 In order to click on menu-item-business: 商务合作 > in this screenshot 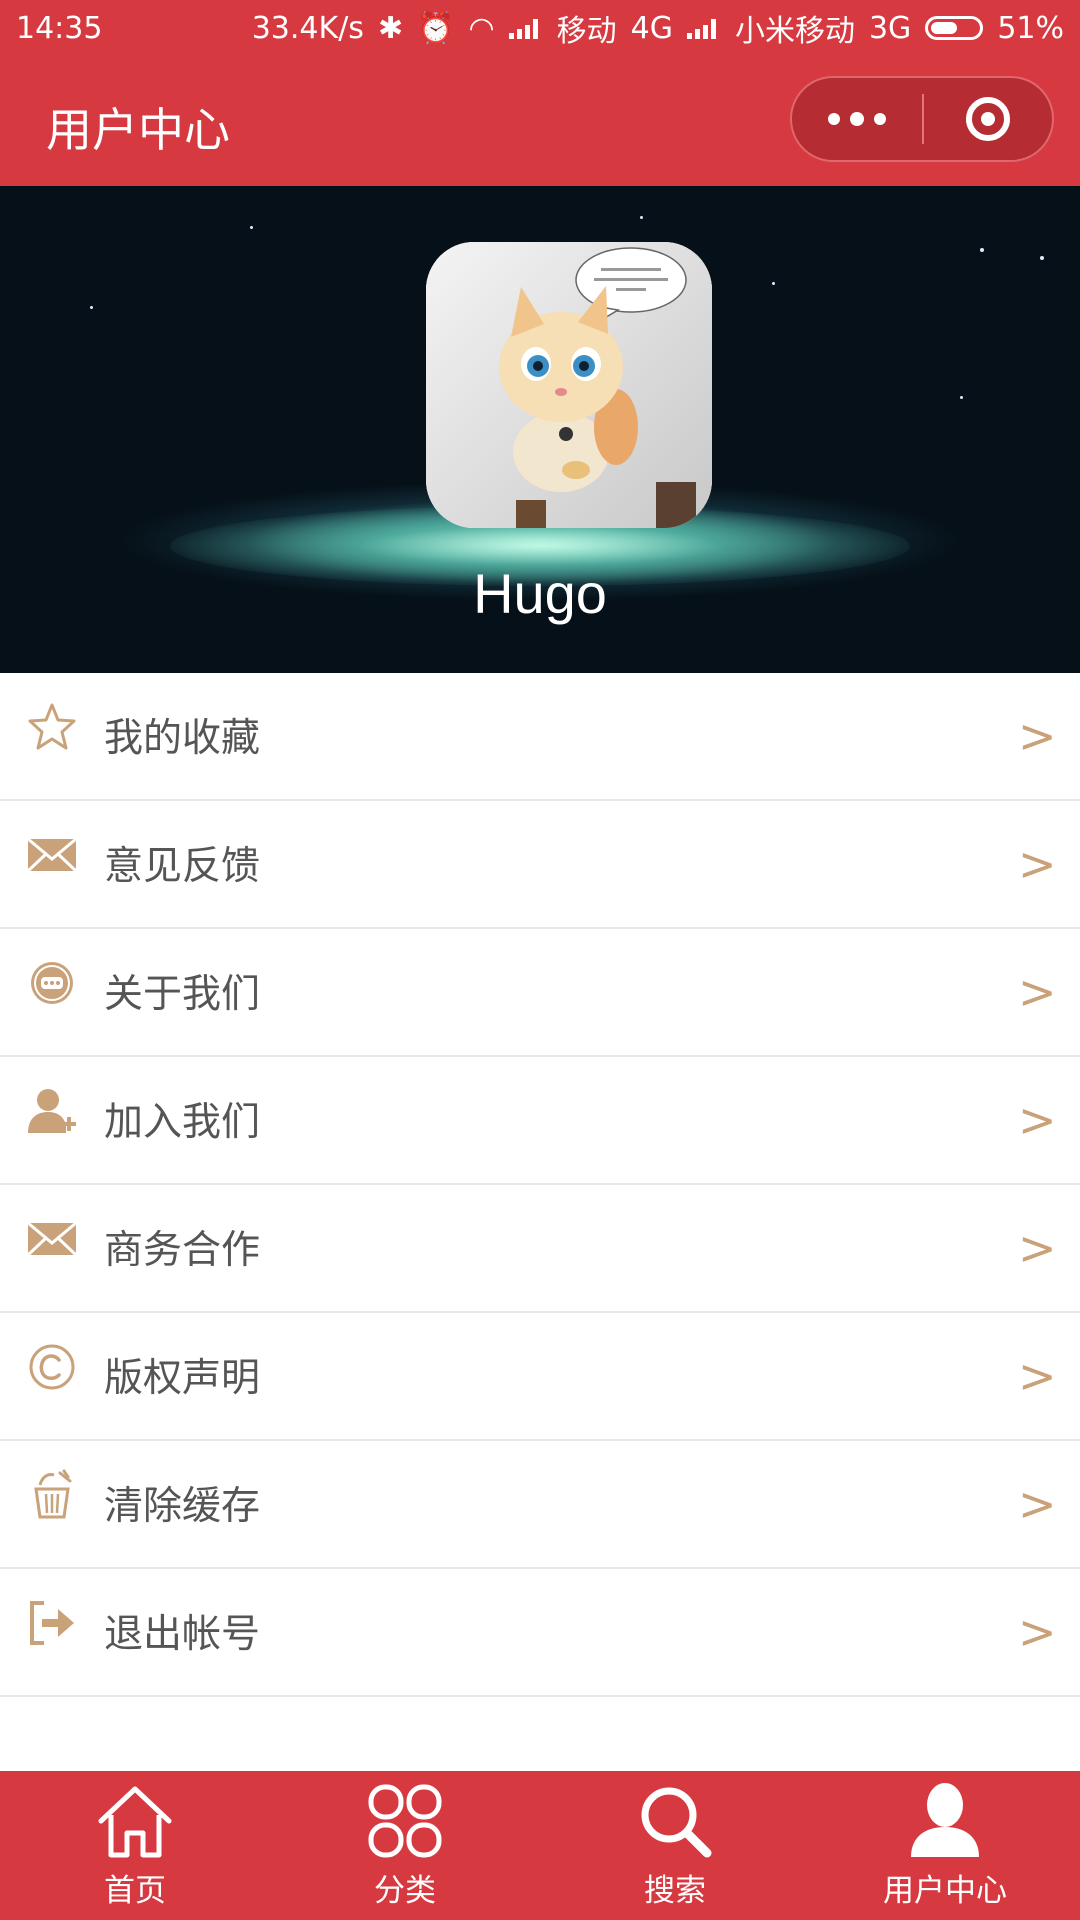, I will do `click(540, 1249)`.